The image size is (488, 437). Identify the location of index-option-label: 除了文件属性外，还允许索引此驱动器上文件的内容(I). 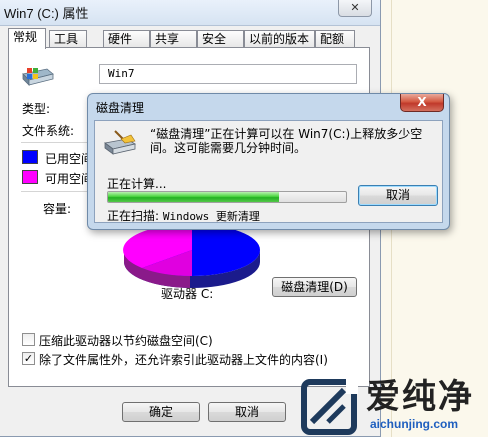
(183, 360).